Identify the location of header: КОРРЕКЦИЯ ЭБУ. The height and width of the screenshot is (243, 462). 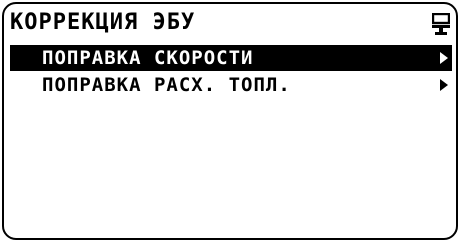
(231, 23).